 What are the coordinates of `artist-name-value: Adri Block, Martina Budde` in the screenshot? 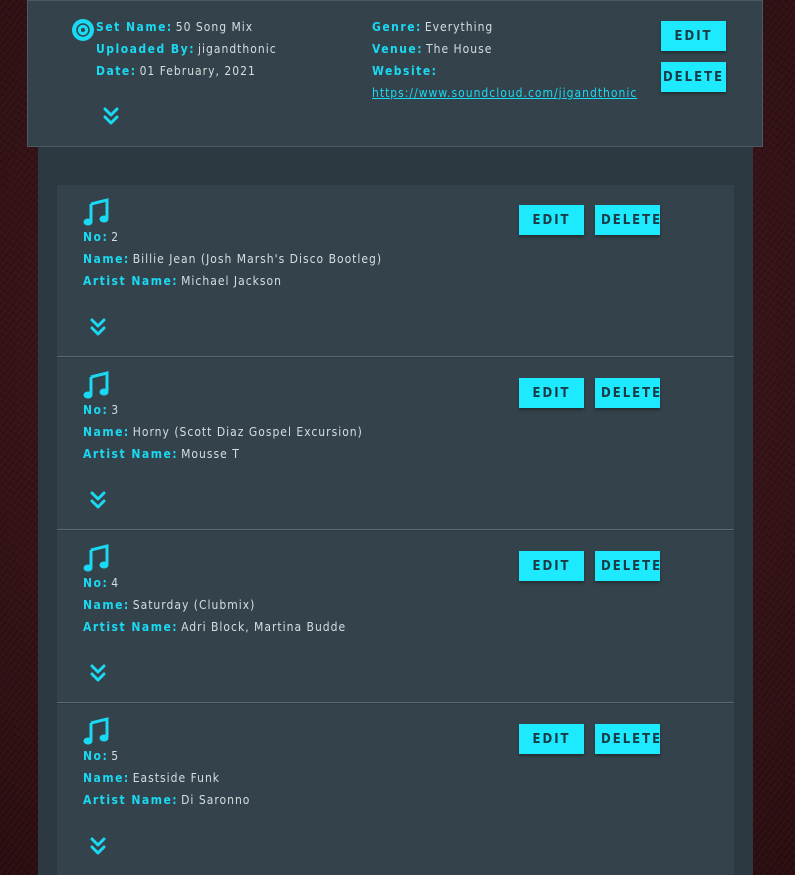 It's located at (264, 627).